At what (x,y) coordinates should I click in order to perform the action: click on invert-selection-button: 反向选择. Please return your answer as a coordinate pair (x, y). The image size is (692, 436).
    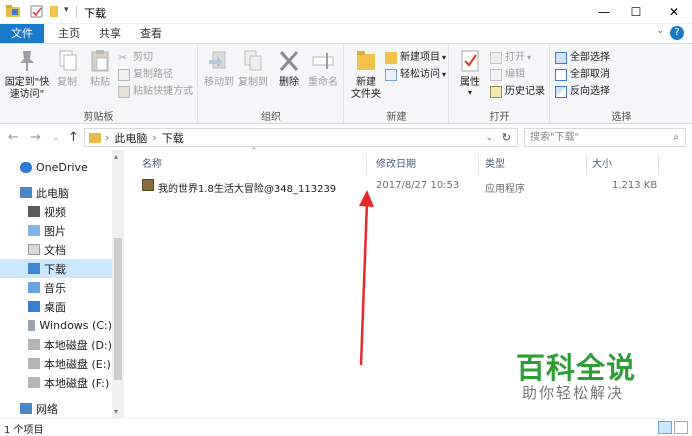
    Looking at the image, I should click on (582, 92).